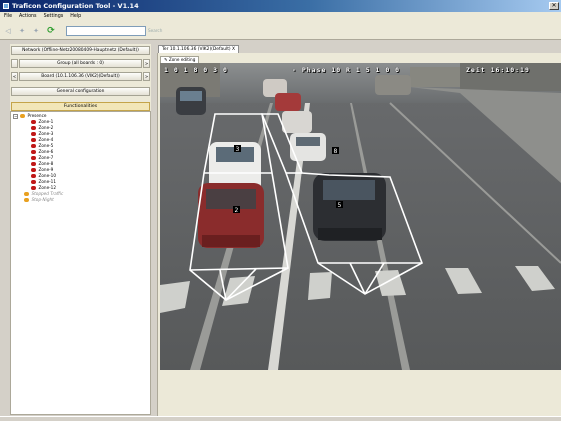 The image size is (561, 421). I want to click on tree-item-label: Zone-4, so click(46, 139).